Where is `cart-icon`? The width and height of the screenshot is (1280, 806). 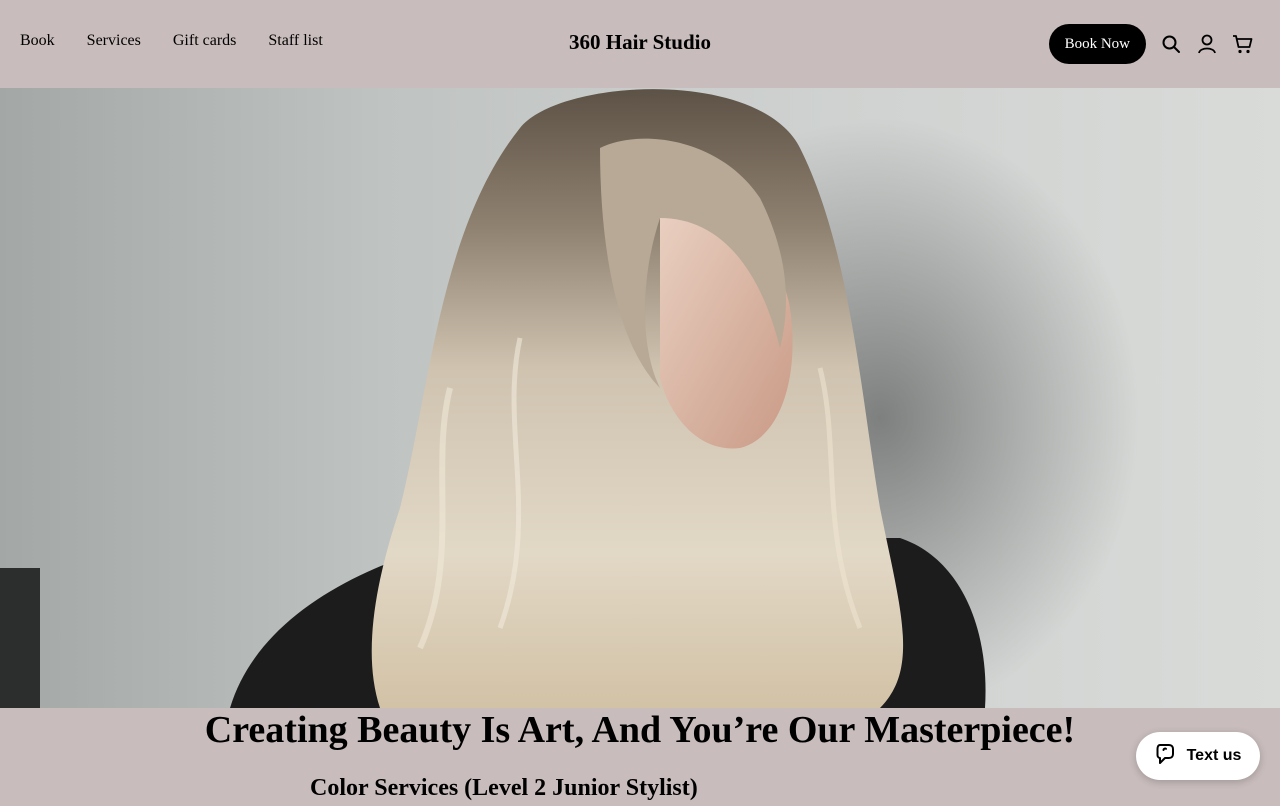 cart-icon is located at coordinates (1243, 44).